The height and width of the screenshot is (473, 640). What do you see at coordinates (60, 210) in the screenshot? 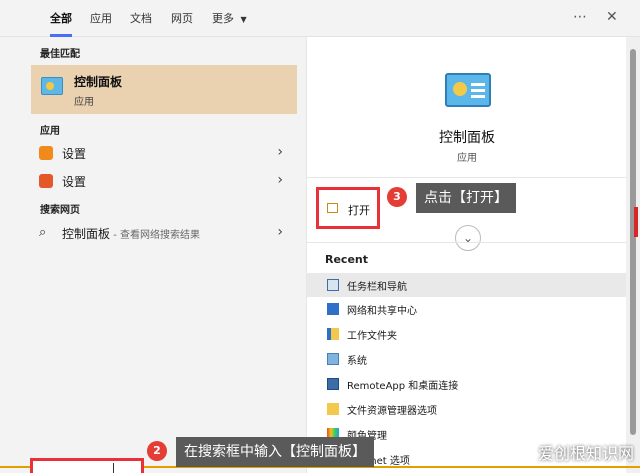
I see `web-search-heading: 搜索网页` at bounding box center [60, 210].